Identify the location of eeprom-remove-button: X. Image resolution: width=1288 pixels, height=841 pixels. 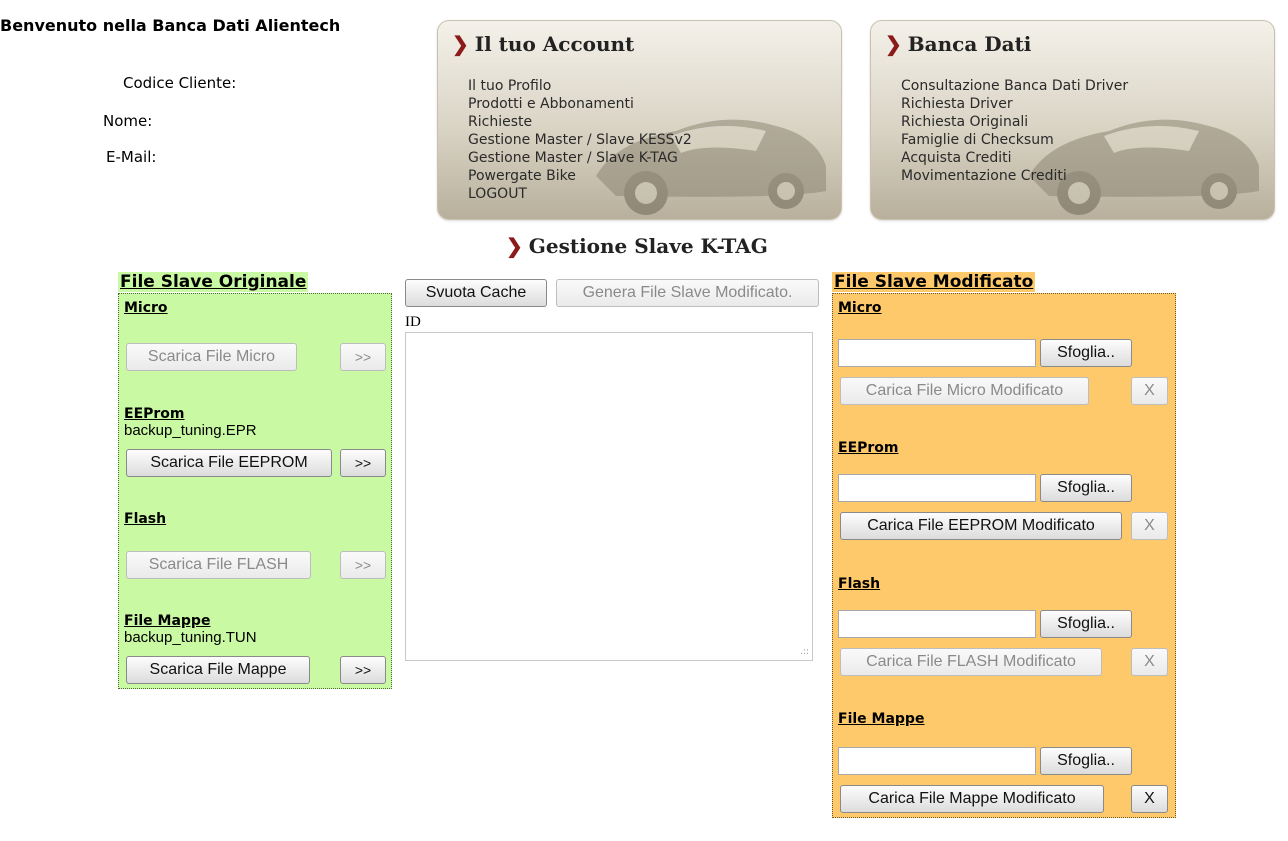
(1149, 526).